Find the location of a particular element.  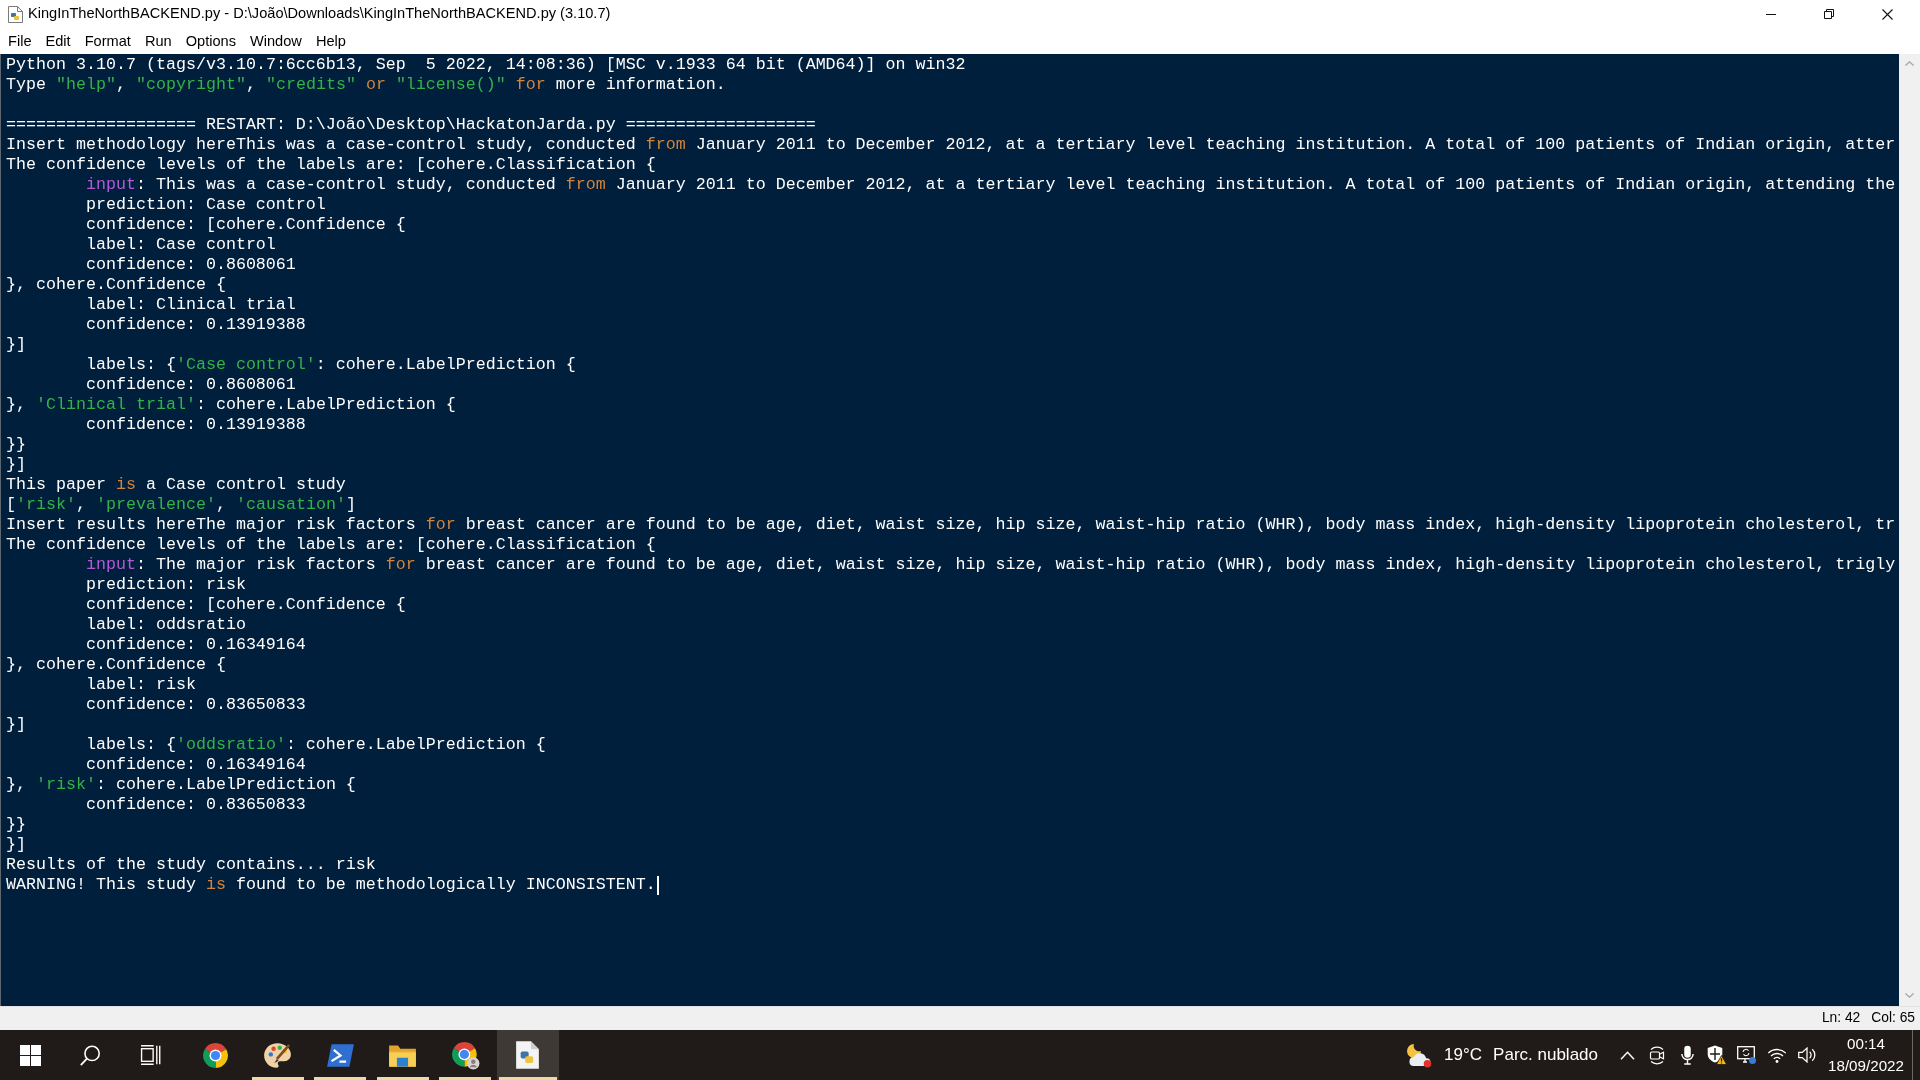

console-line: Results of the study contains... risk is located at coordinates (191, 865).